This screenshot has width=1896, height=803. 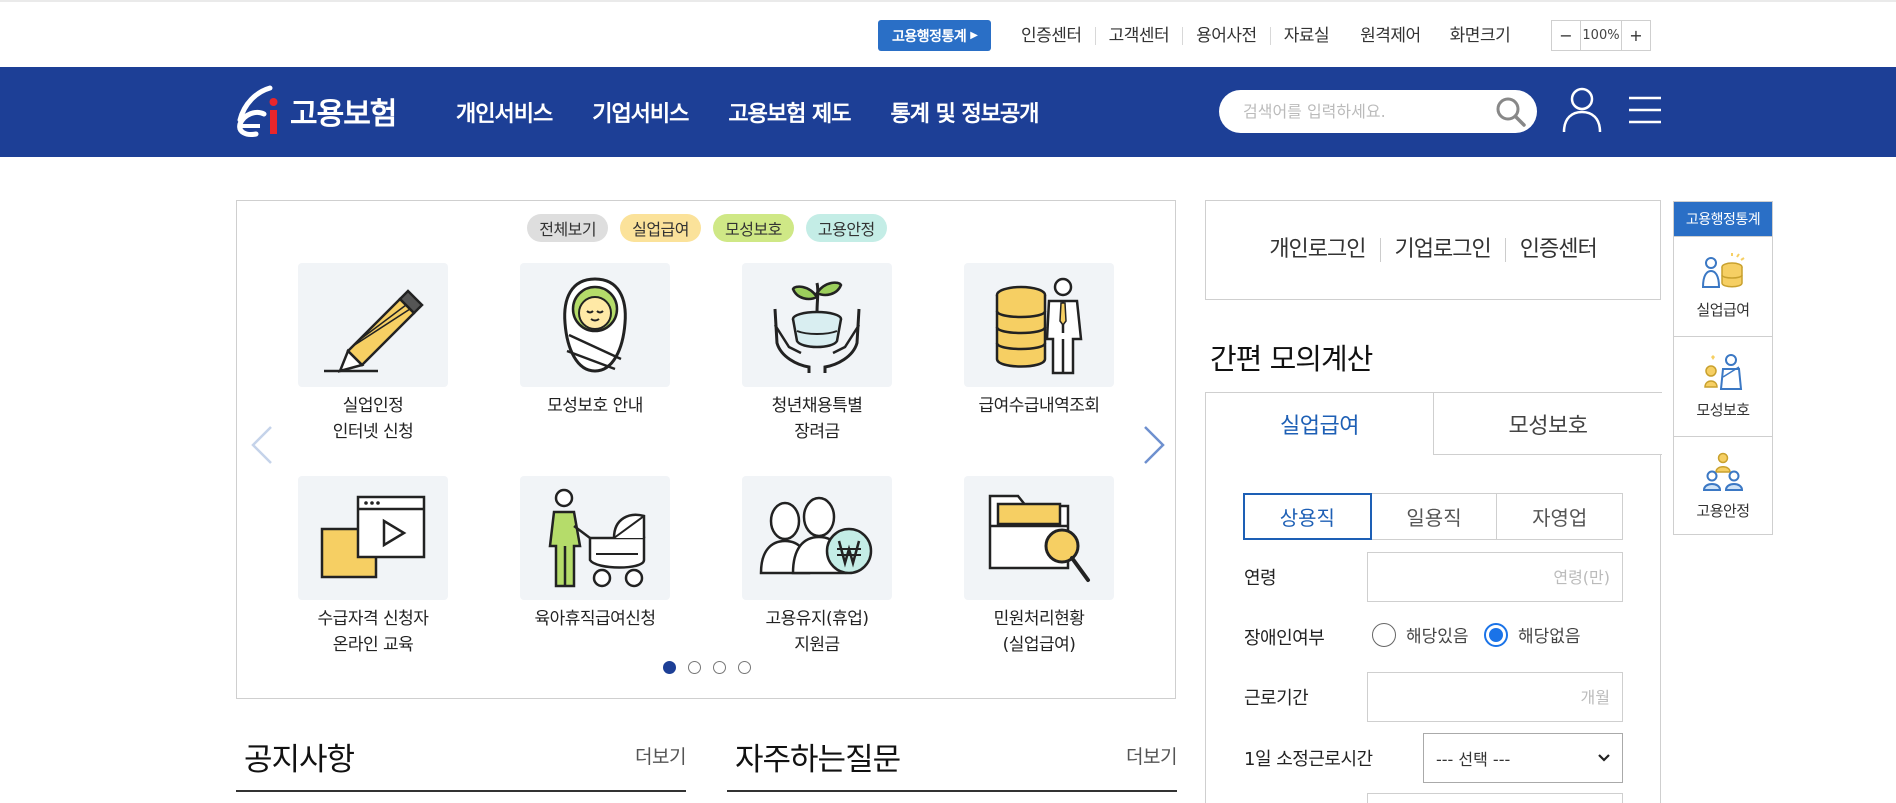 I want to click on notice-more-link: 더보기, so click(x=660, y=755).